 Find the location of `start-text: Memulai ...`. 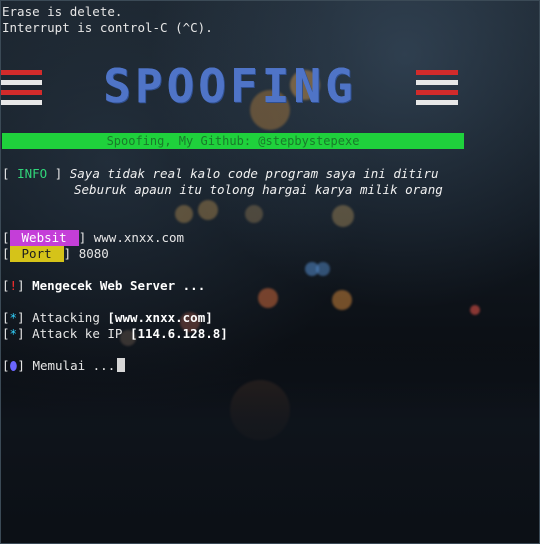

start-text: Memulai ... is located at coordinates (74, 365).